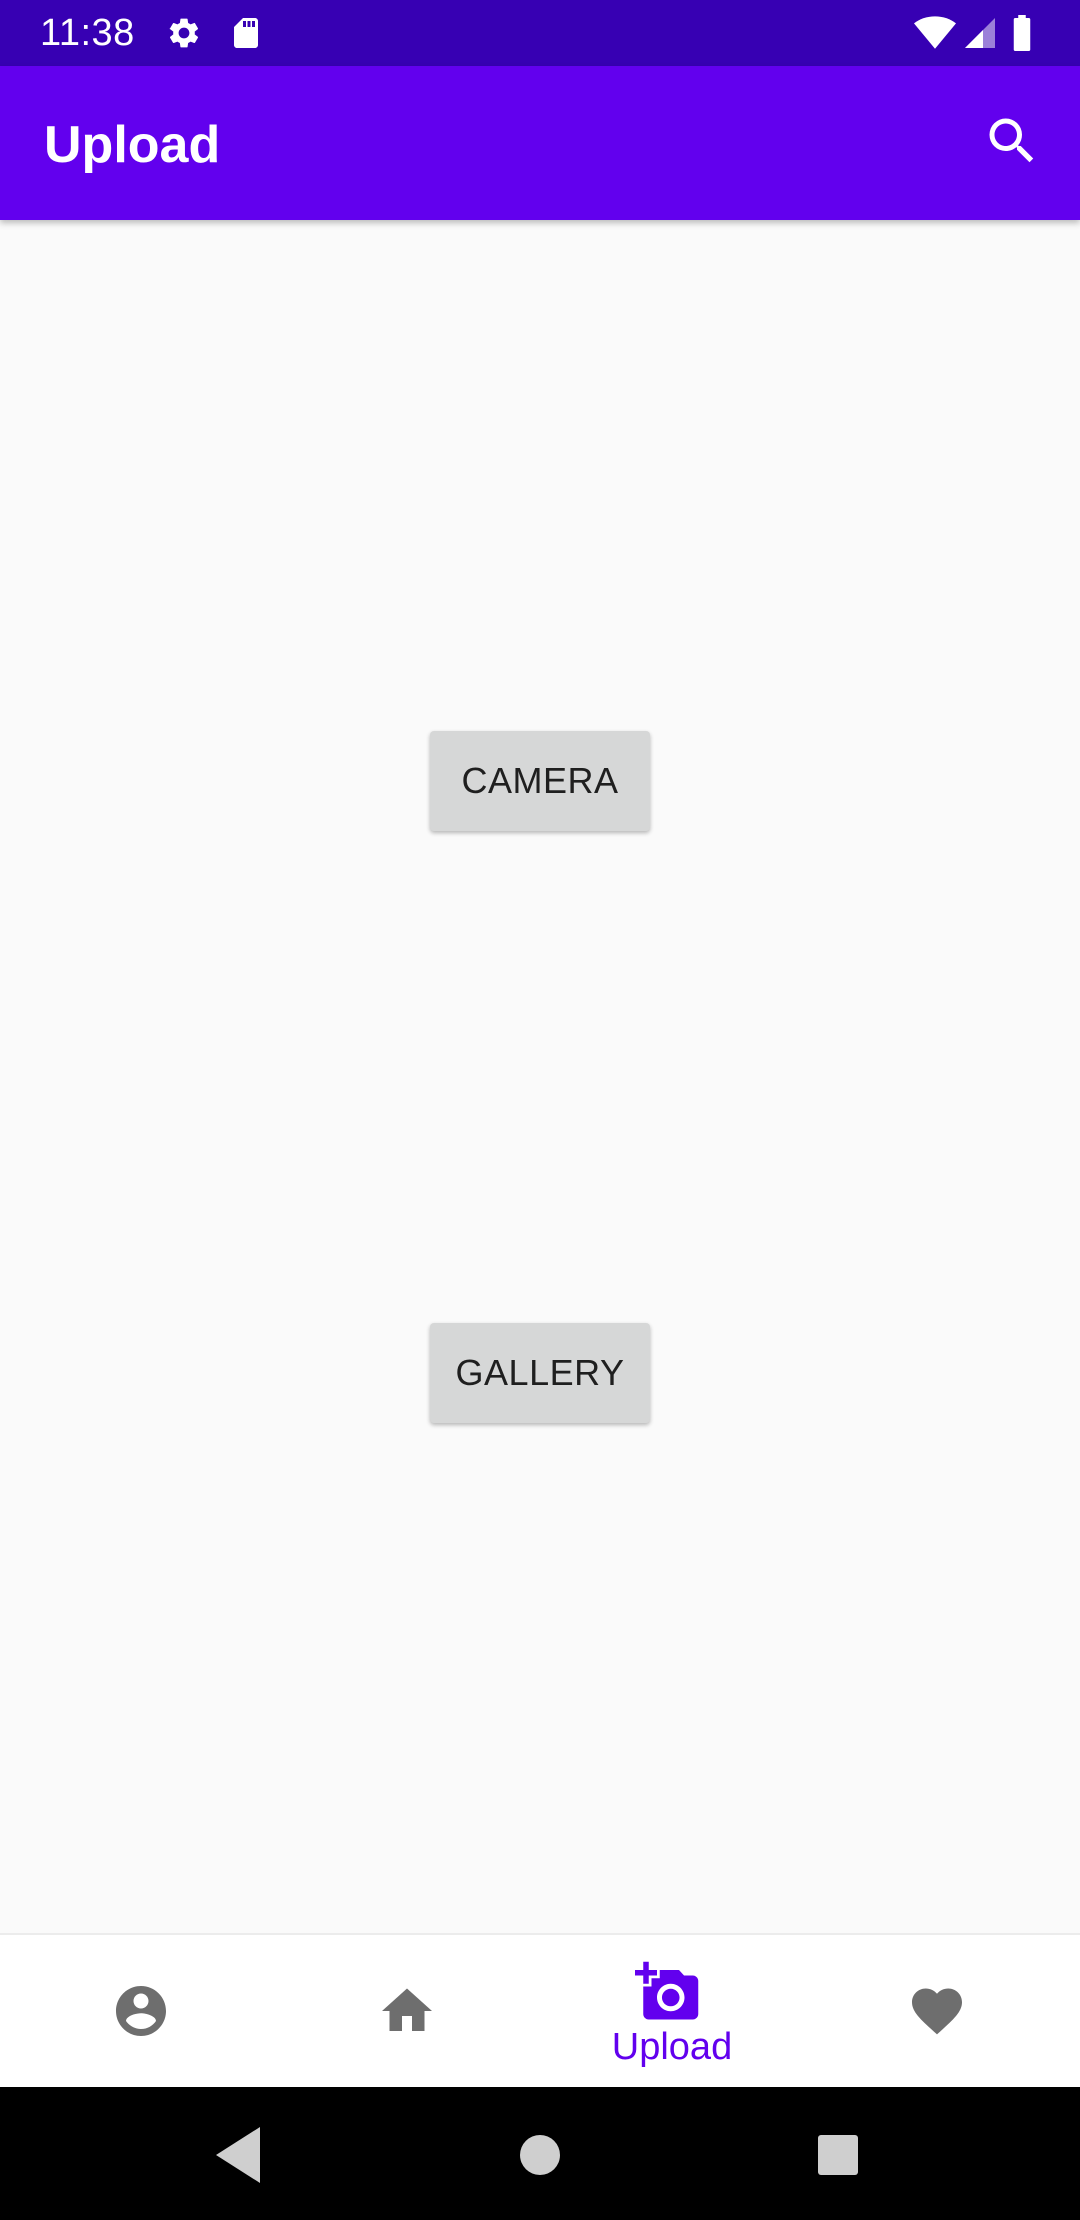 Image resolution: width=1080 pixels, height=2220 pixels. I want to click on nav-item-profile, so click(141, 2011).